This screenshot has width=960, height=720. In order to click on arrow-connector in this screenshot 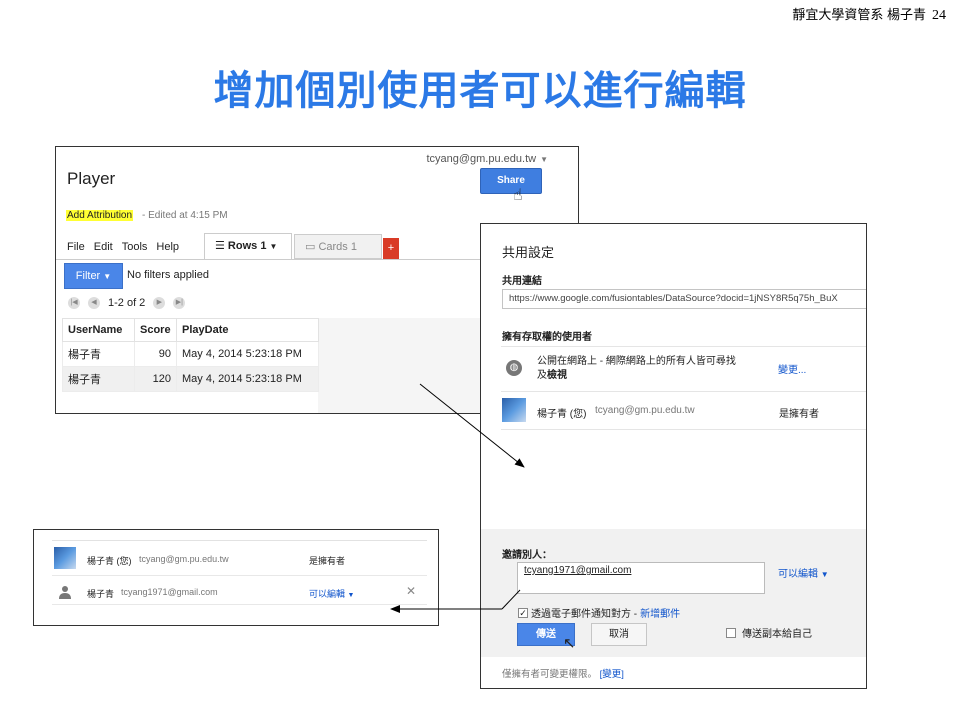, I will do `click(511, 599)`.